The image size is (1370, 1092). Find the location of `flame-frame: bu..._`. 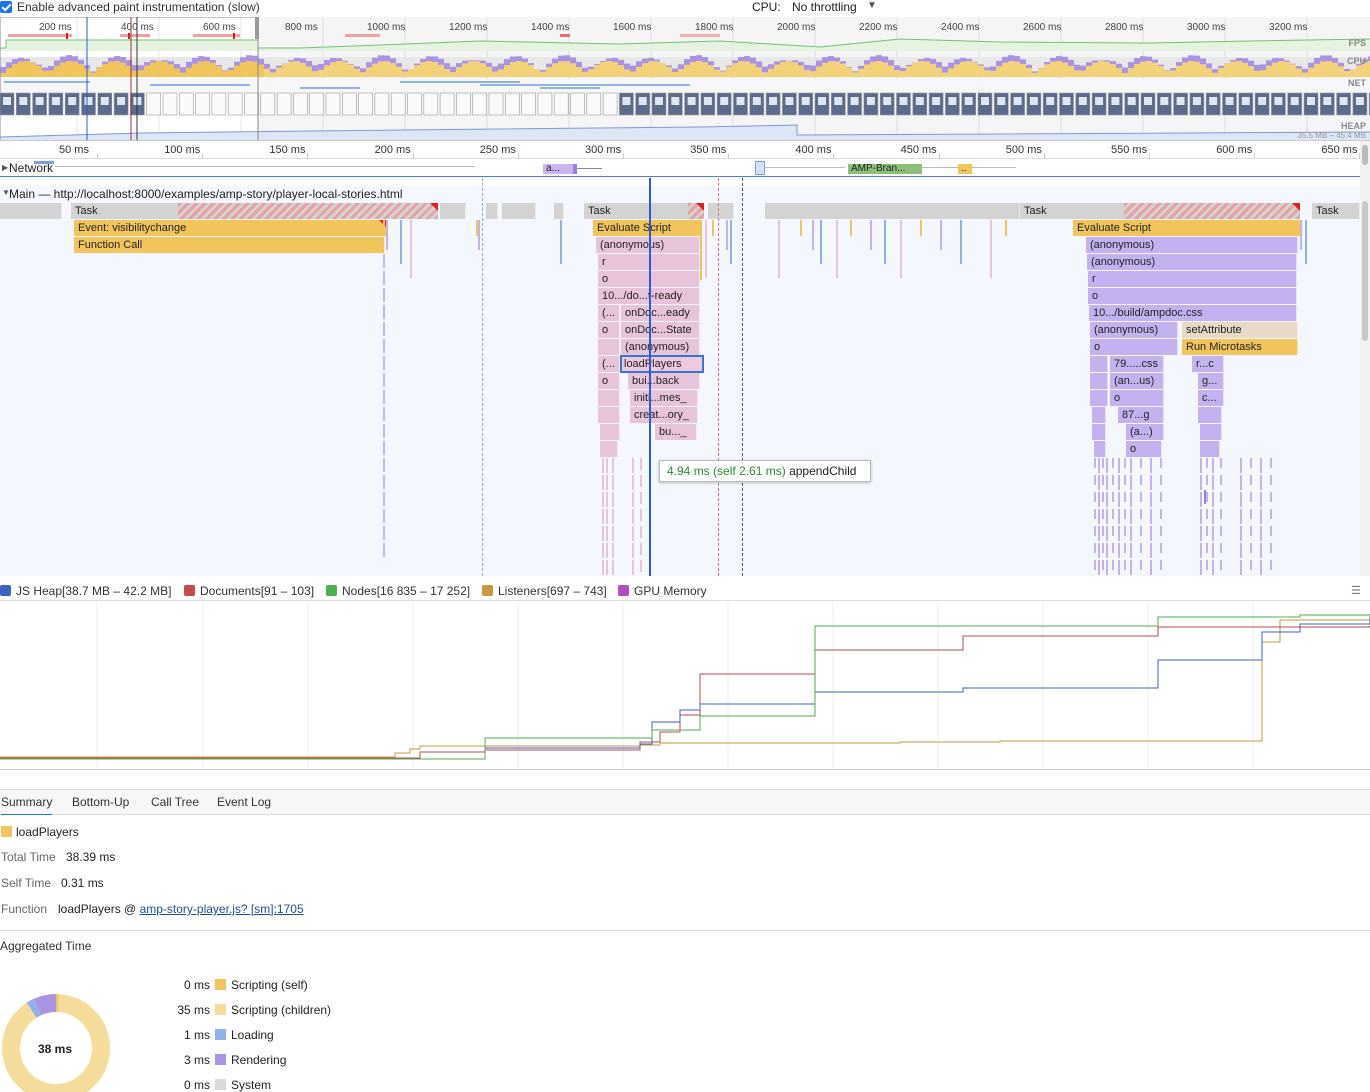

flame-frame: bu..._ is located at coordinates (676, 432).